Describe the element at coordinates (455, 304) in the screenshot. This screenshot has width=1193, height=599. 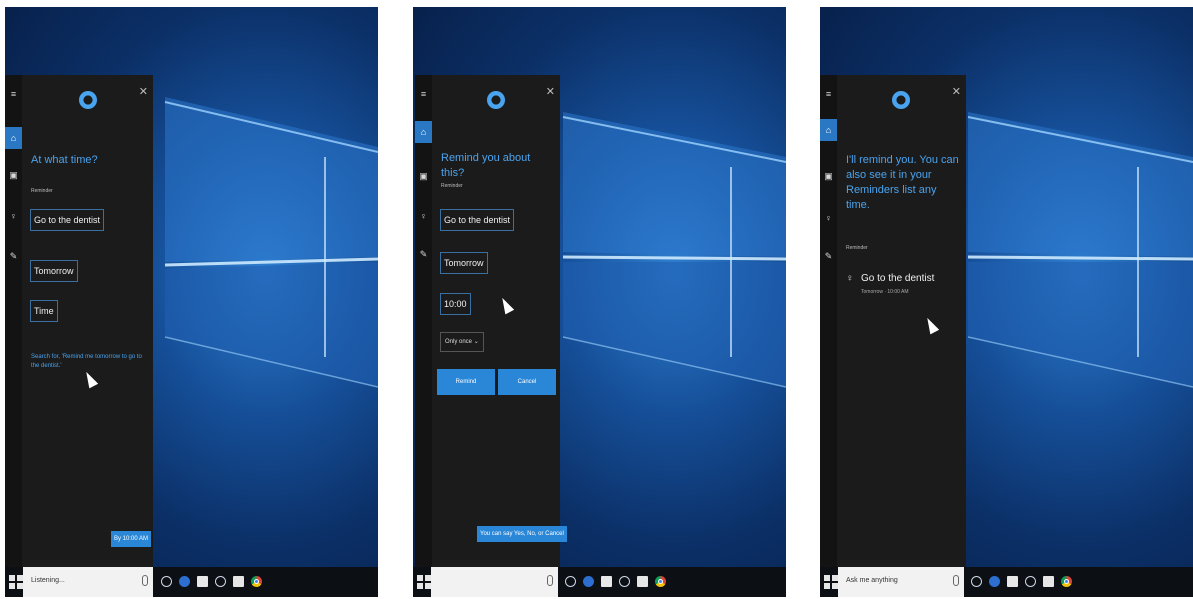
I see `reminder-time-field: 10:00` at that location.